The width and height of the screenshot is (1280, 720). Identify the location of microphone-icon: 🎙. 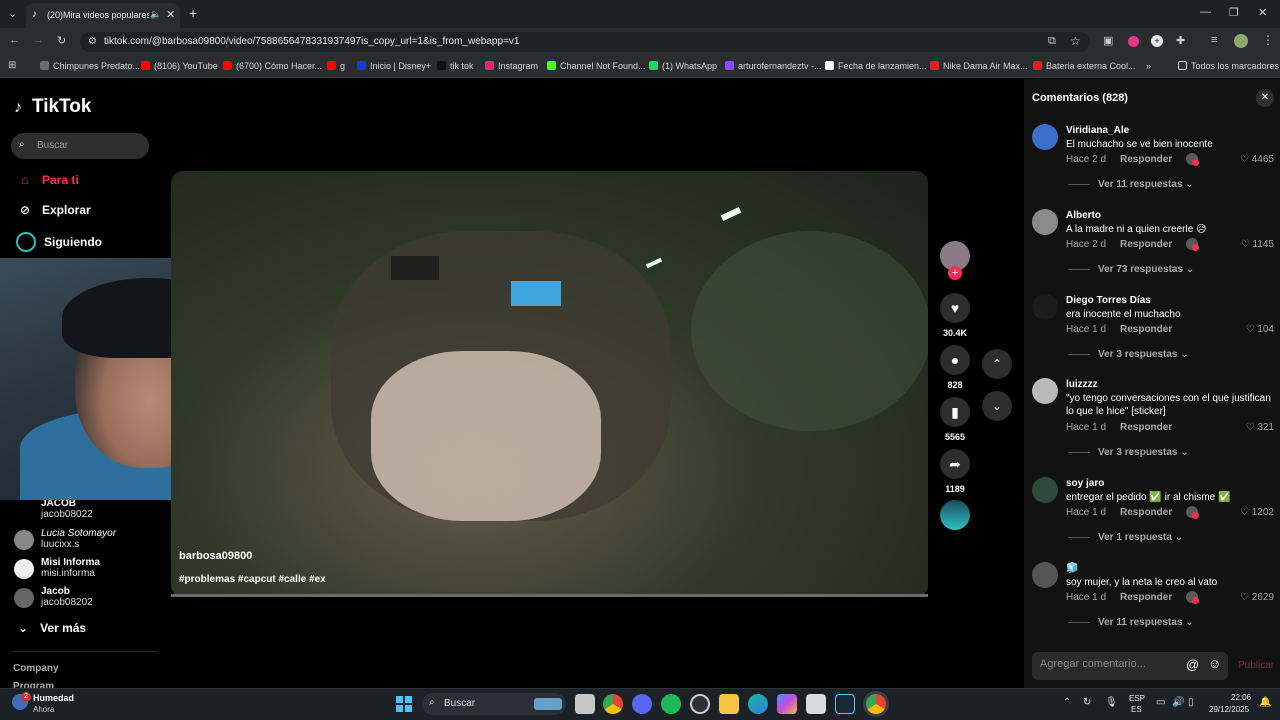
(1111, 702).